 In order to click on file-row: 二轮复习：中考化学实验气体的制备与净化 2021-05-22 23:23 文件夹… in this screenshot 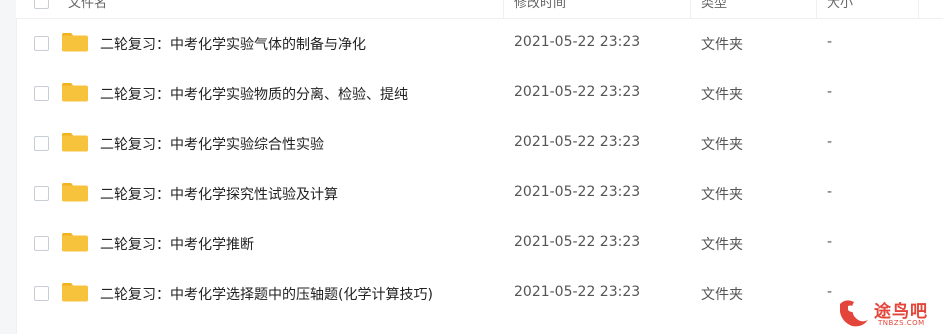, I will do `click(479, 43)`.